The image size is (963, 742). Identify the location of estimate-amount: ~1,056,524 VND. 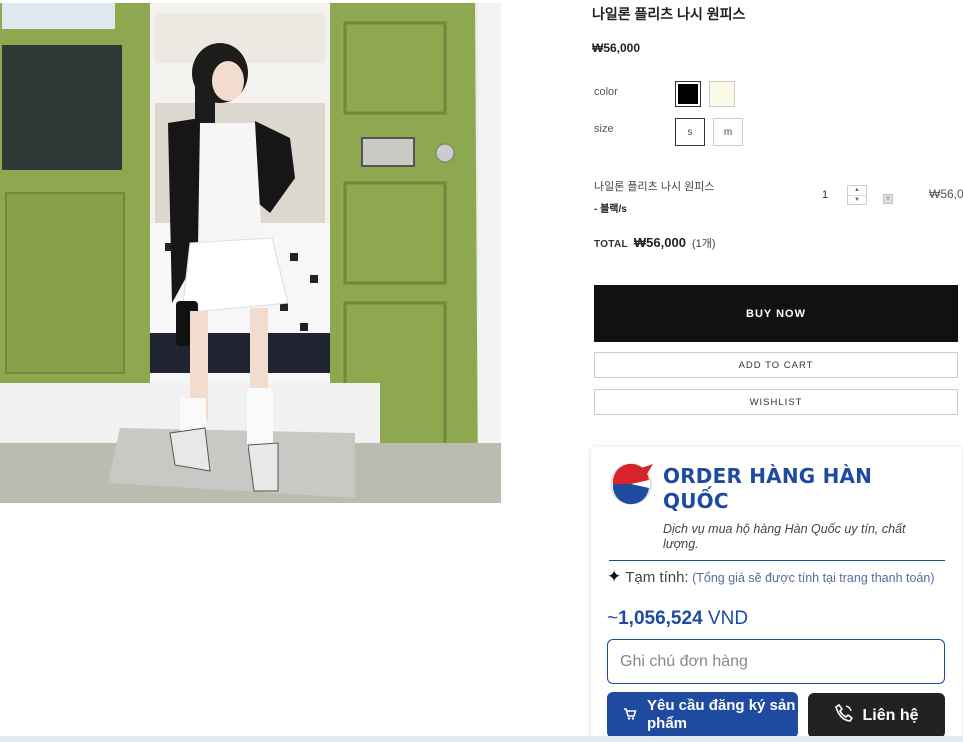
(677, 619).